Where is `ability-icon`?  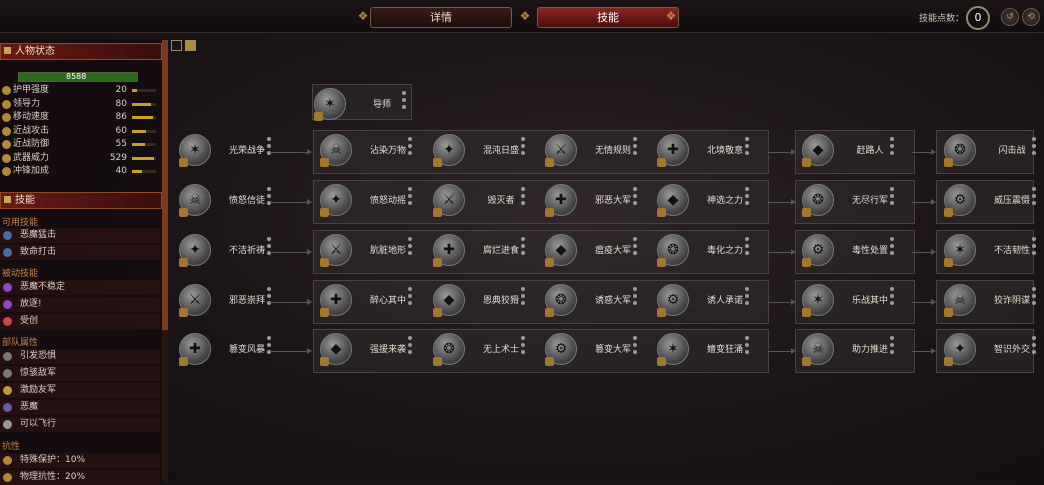 ability-icon is located at coordinates (7, 321).